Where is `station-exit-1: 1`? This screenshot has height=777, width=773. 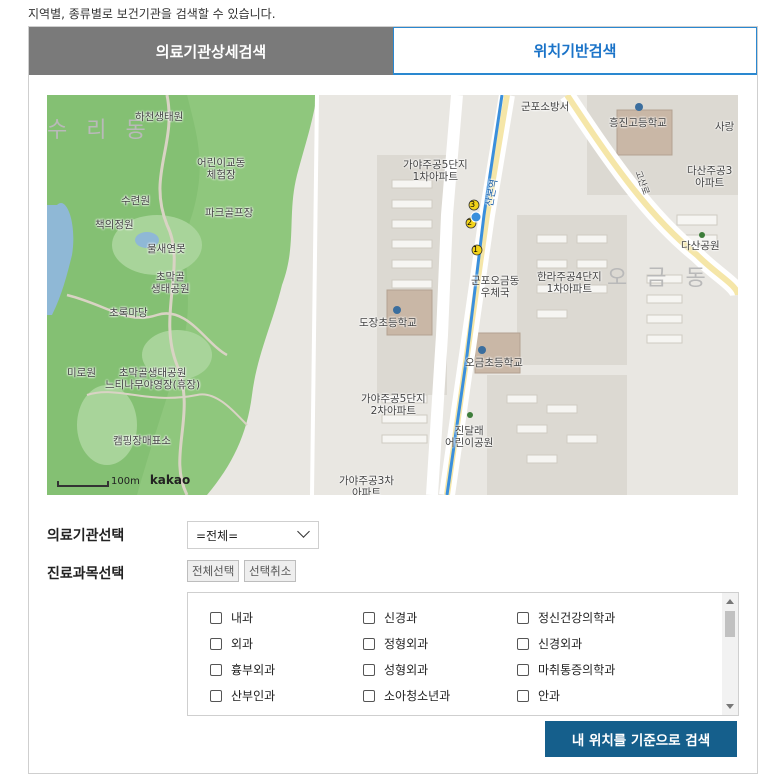 station-exit-1: 1 is located at coordinates (476, 249).